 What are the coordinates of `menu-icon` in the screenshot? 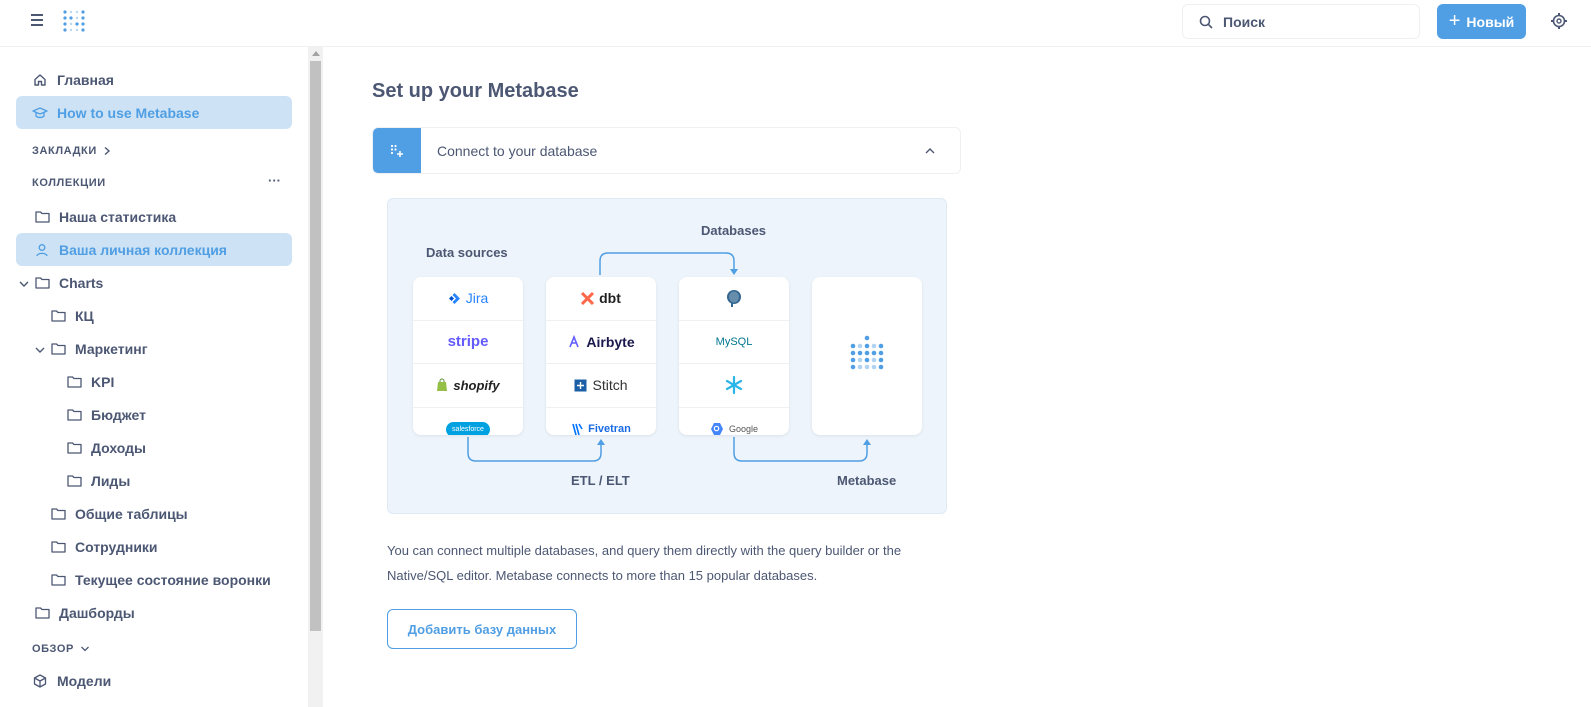 It's located at (39, 21).